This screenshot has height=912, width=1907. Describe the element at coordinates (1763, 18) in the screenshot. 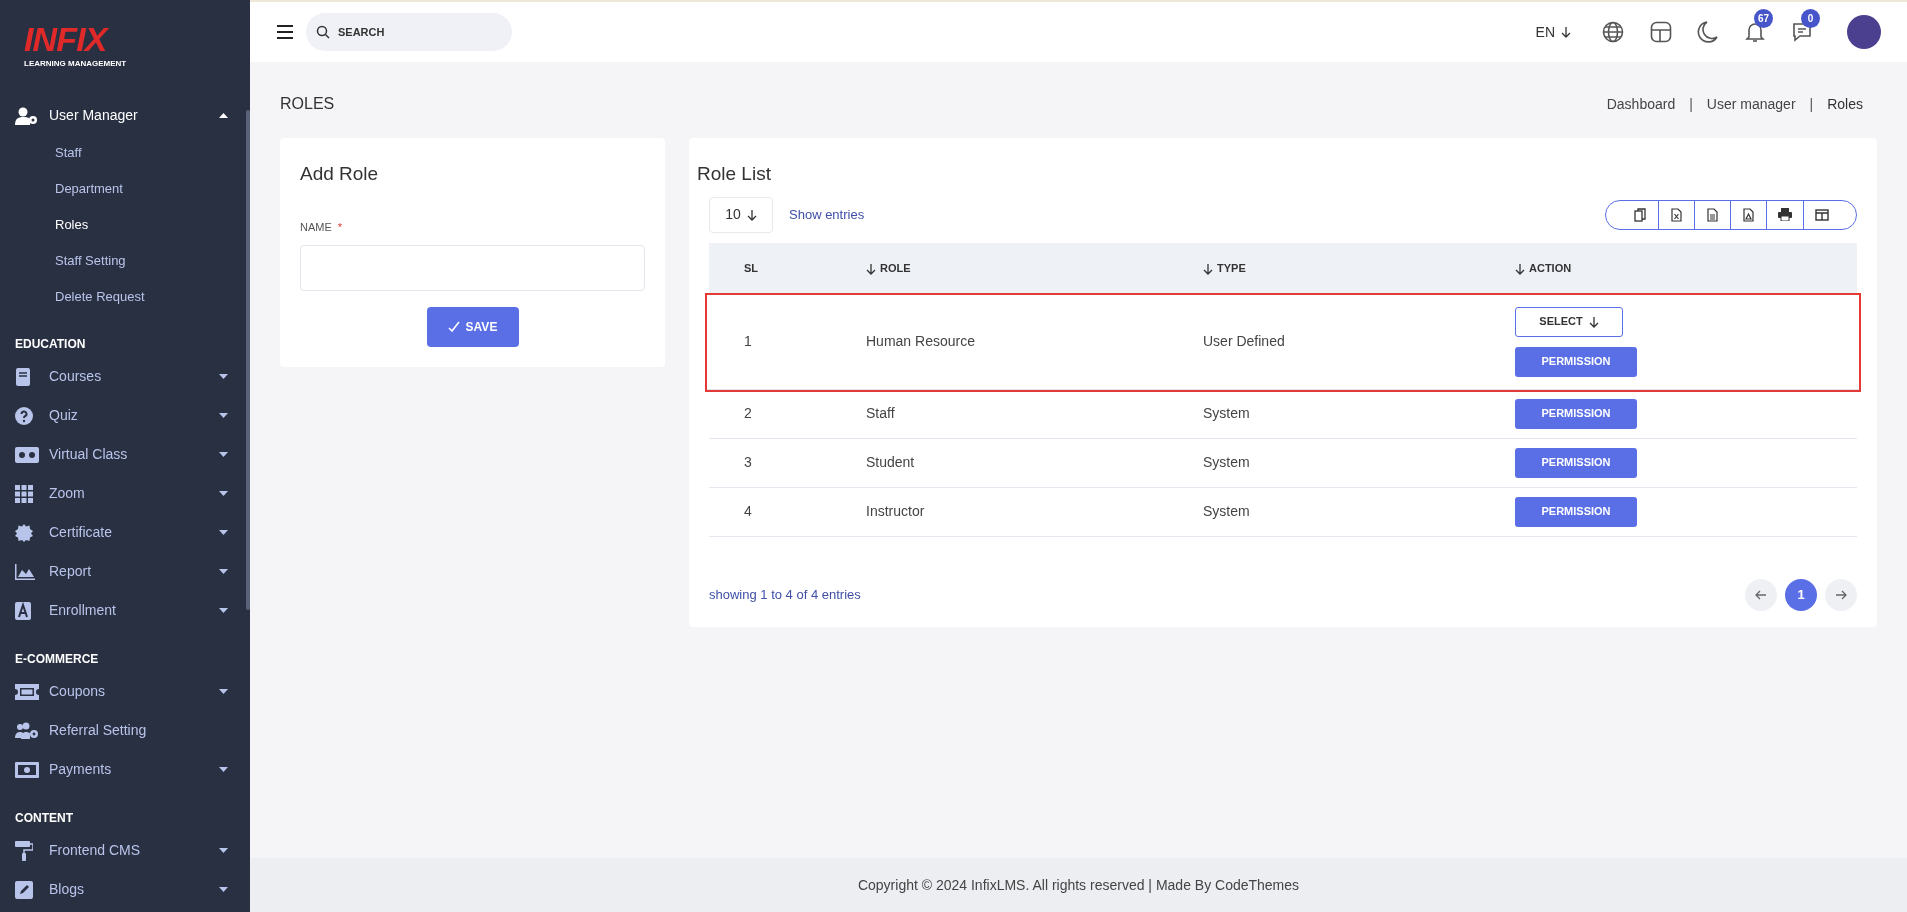

I see `notification-count: 67` at that location.